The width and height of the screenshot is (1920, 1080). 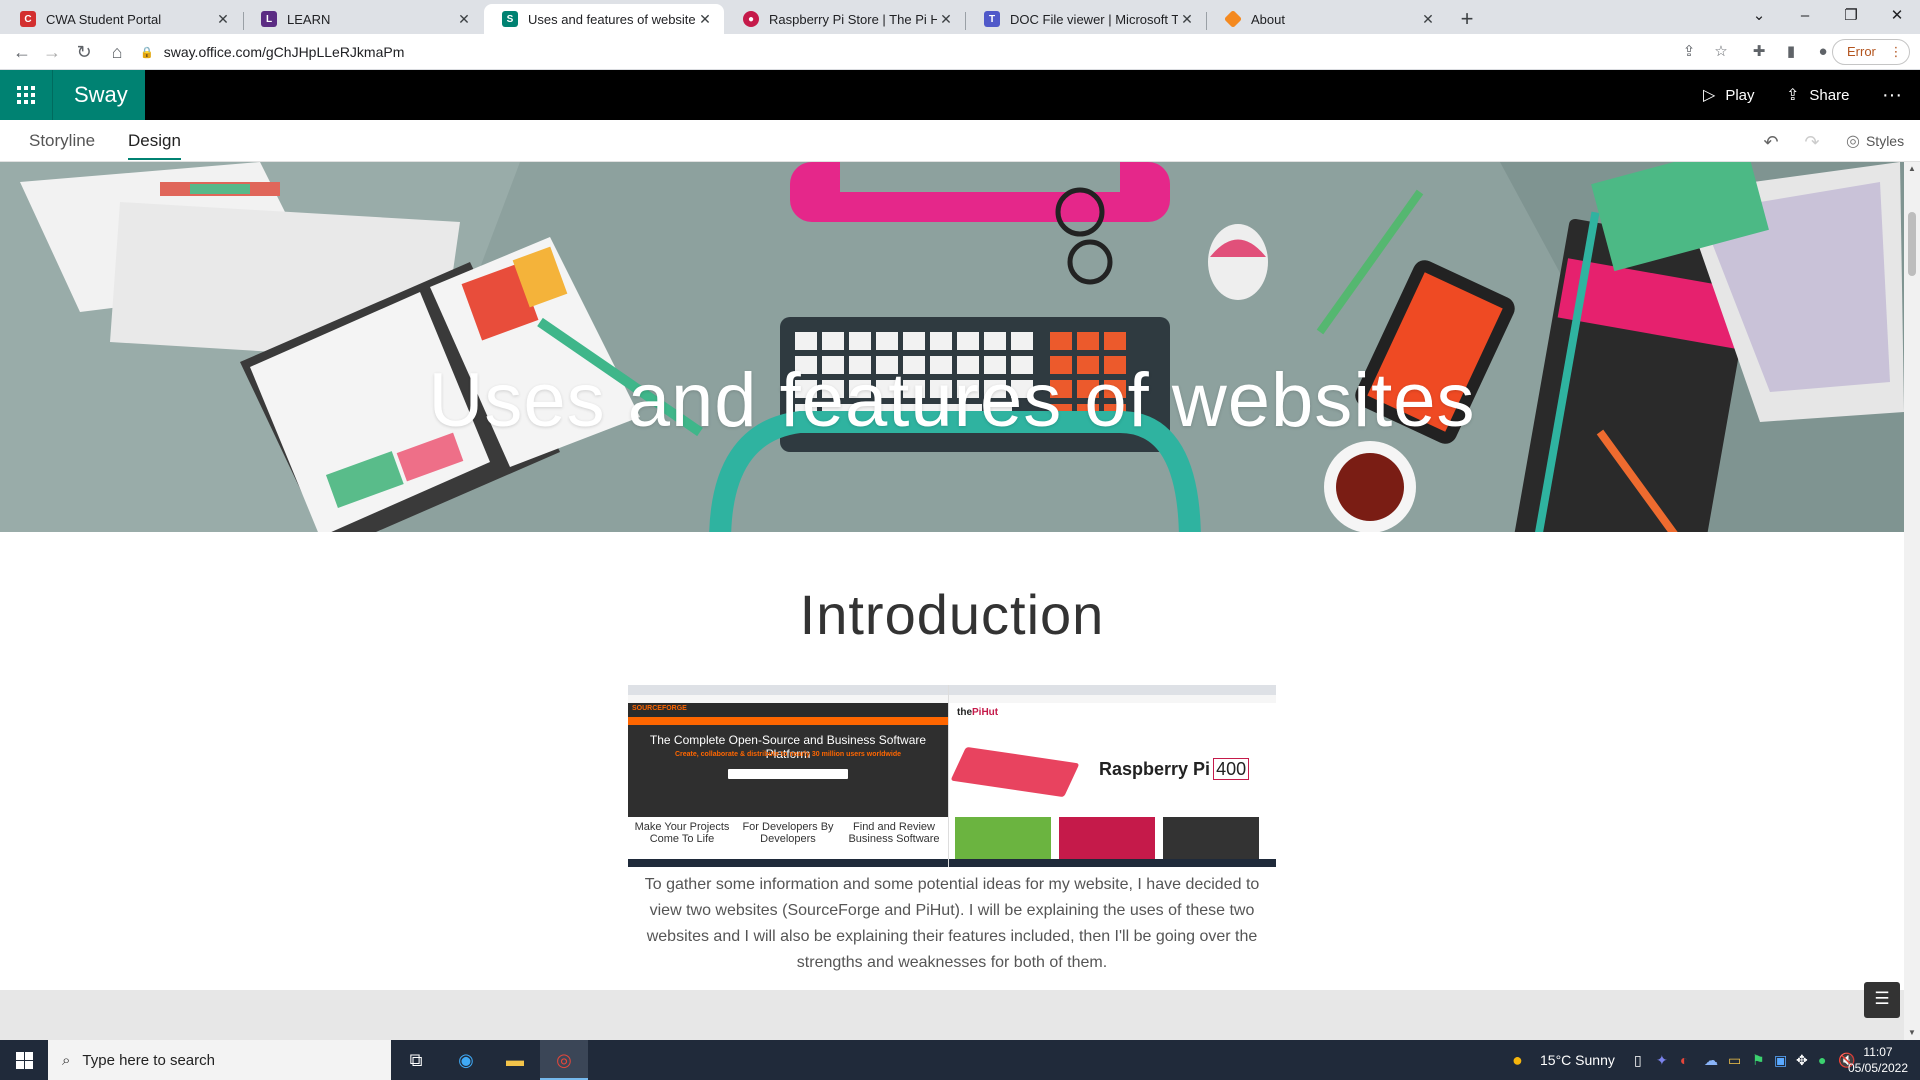 What do you see at coordinates (845, 19) in the screenshot?
I see `browser-tab-pihut: ● Raspberry Pi Store | The Pi Hut ✕` at bounding box center [845, 19].